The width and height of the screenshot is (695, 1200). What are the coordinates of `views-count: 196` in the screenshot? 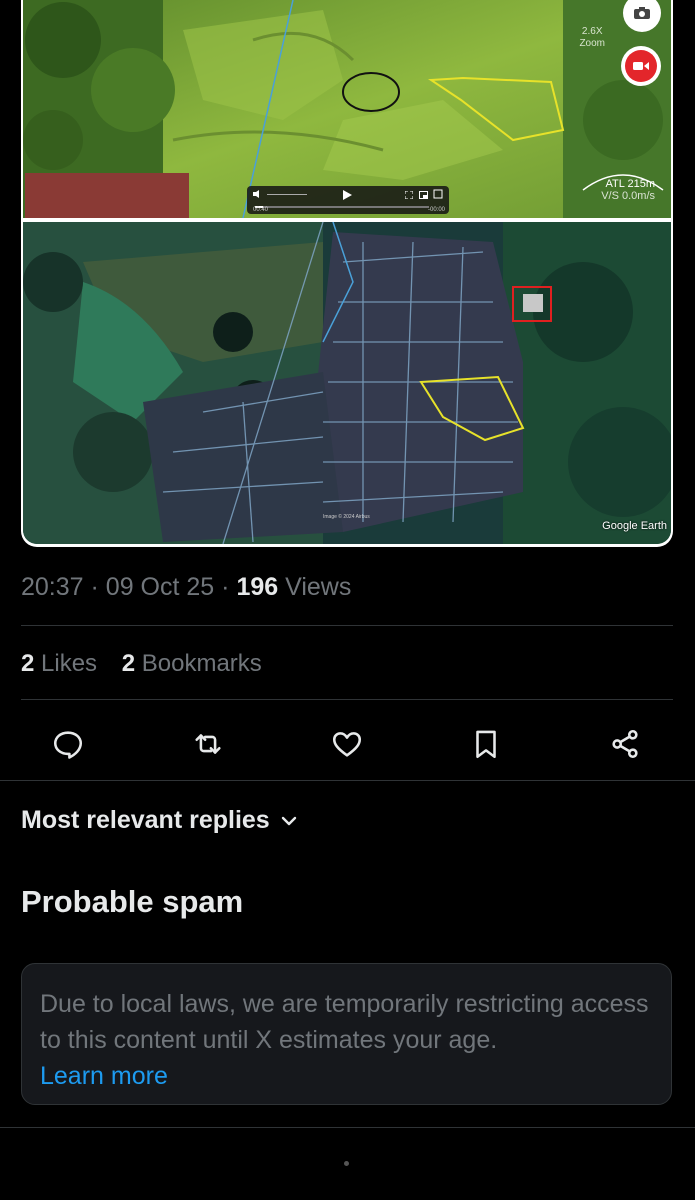 It's located at (257, 587).